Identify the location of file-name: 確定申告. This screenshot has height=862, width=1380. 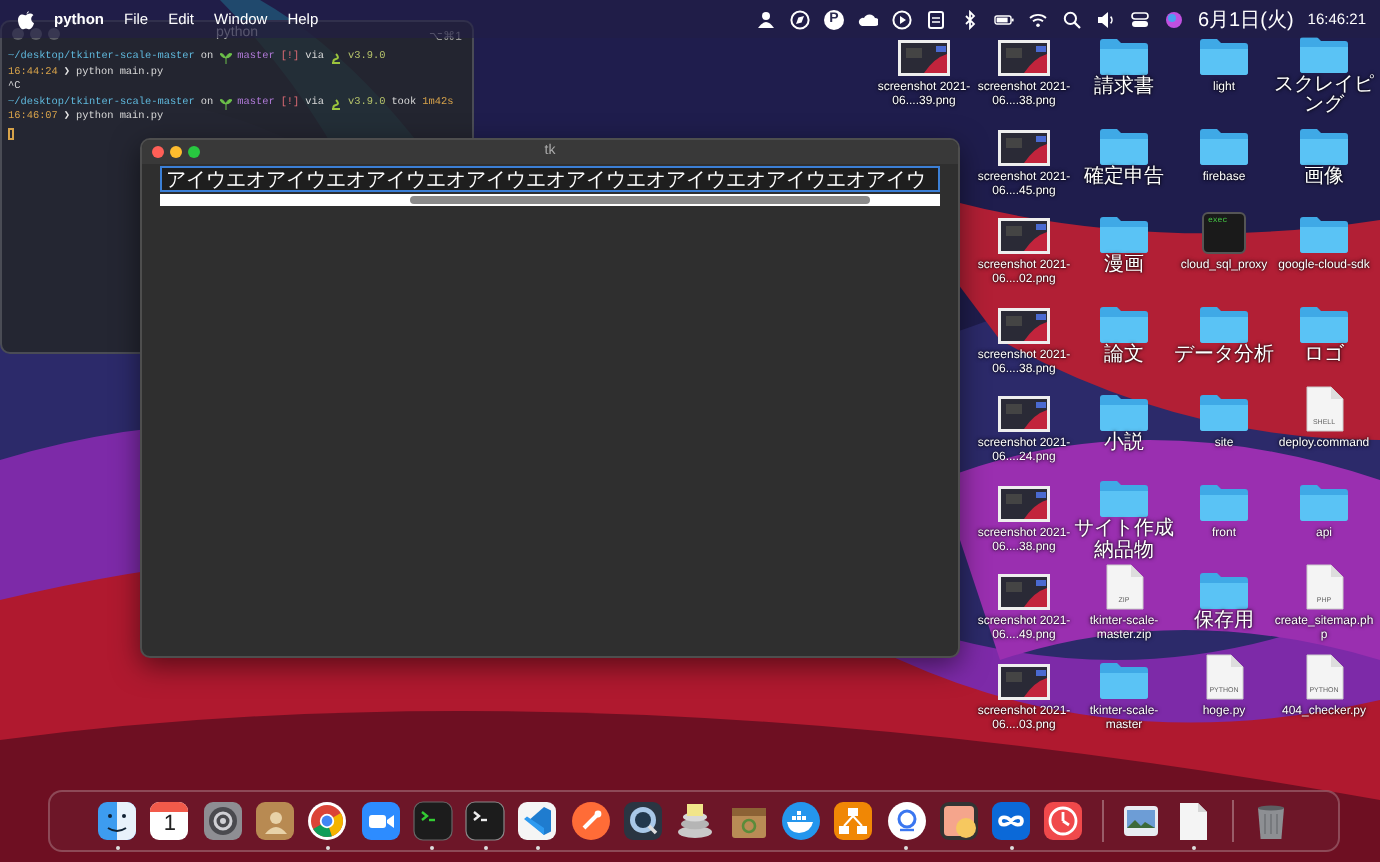
(1124, 177).